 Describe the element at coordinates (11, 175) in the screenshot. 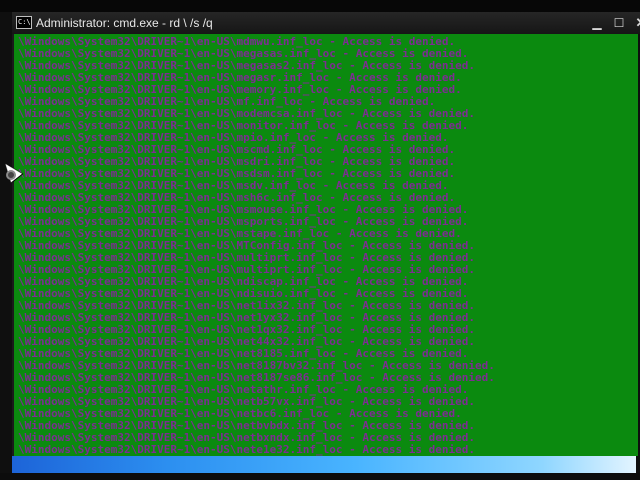

I see `drag-handle-icon` at that location.